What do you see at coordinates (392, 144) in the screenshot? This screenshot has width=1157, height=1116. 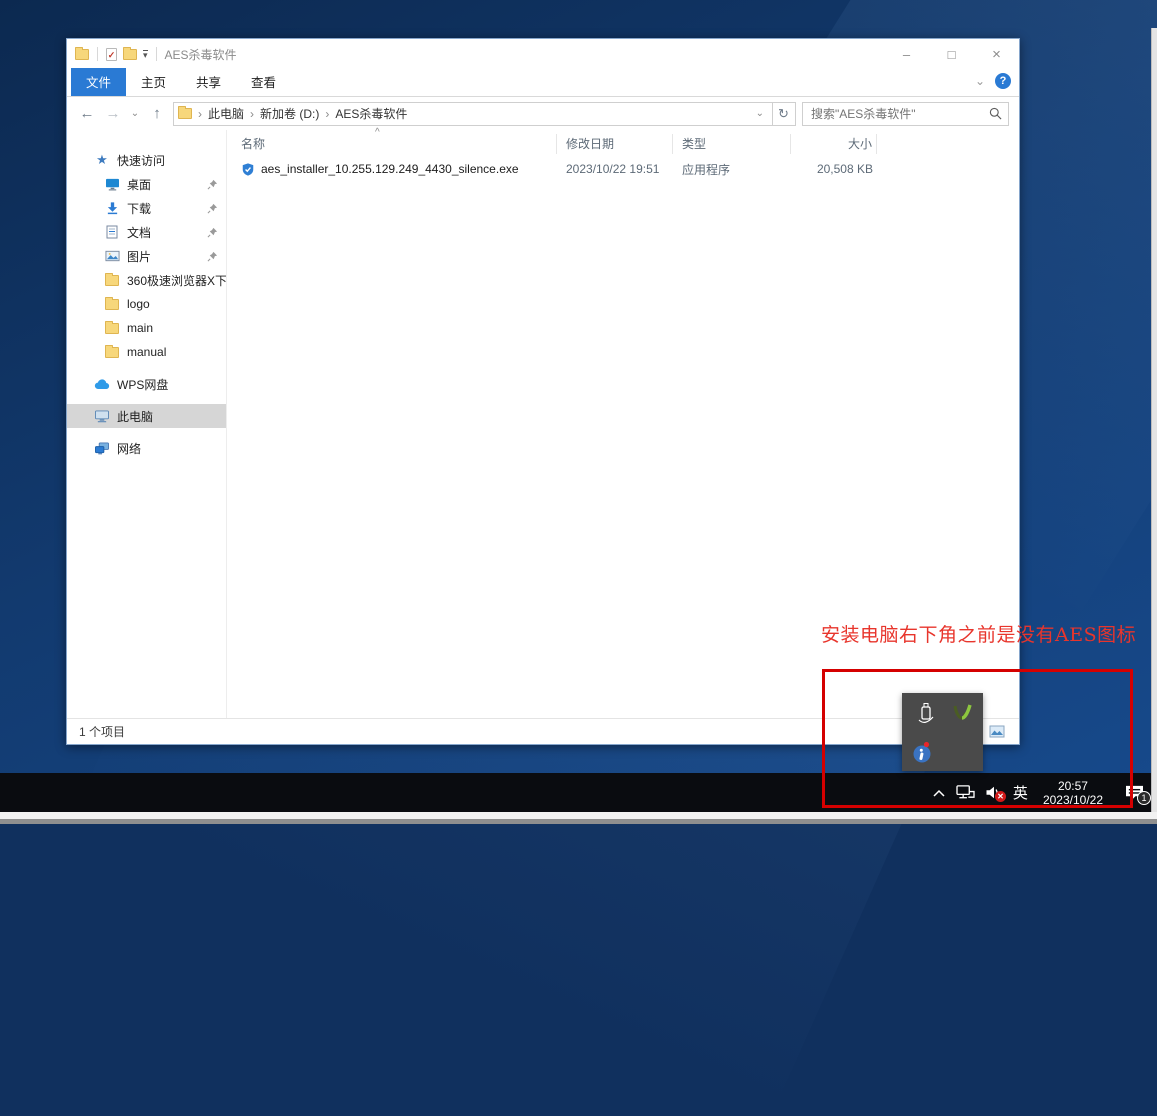 I see `column-header-name: 名称` at bounding box center [392, 144].